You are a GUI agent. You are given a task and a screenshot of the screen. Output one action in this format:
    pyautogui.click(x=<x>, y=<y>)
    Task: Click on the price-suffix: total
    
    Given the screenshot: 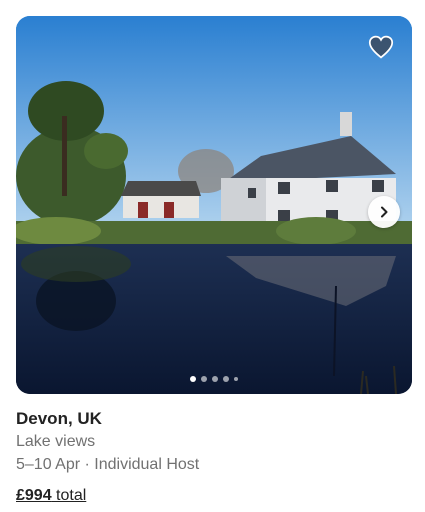 What is the action you would take?
    pyautogui.click(x=69, y=495)
    